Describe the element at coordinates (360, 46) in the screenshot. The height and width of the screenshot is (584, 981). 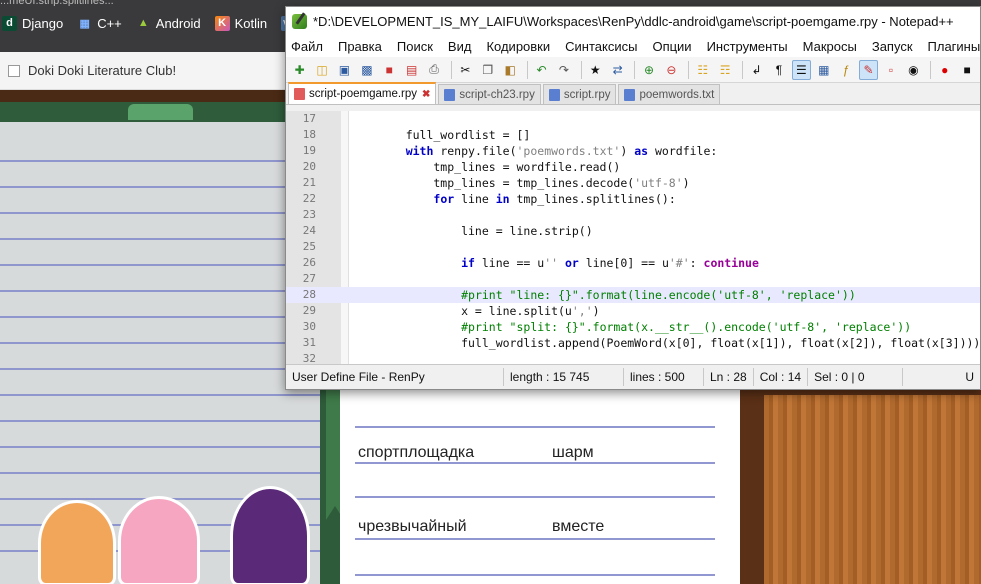
I see `menu-edit: Правка` at that location.